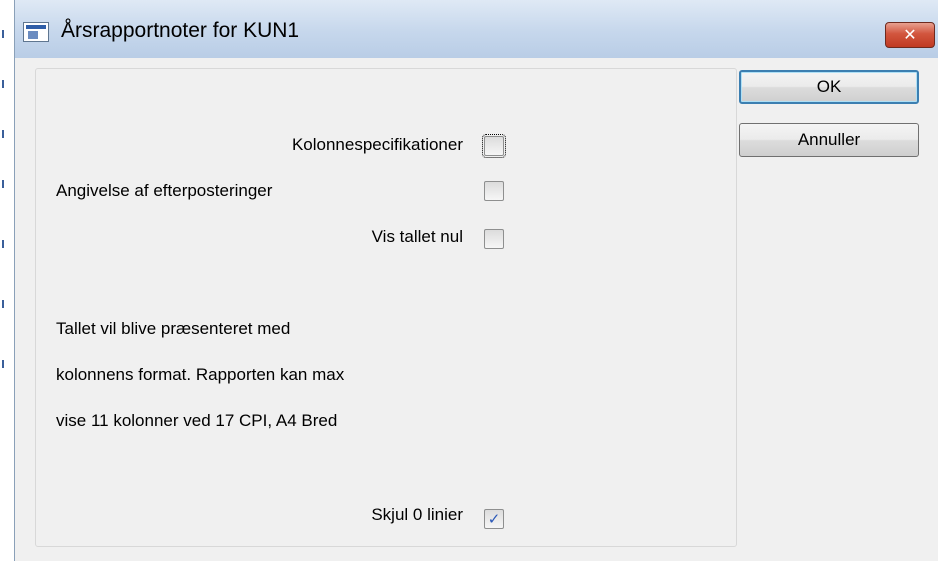  What do you see at coordinates (417, 236) in the screenshot?
I see `vis-nul-label: Vis tallet nul` at bounding box center [417, 236].